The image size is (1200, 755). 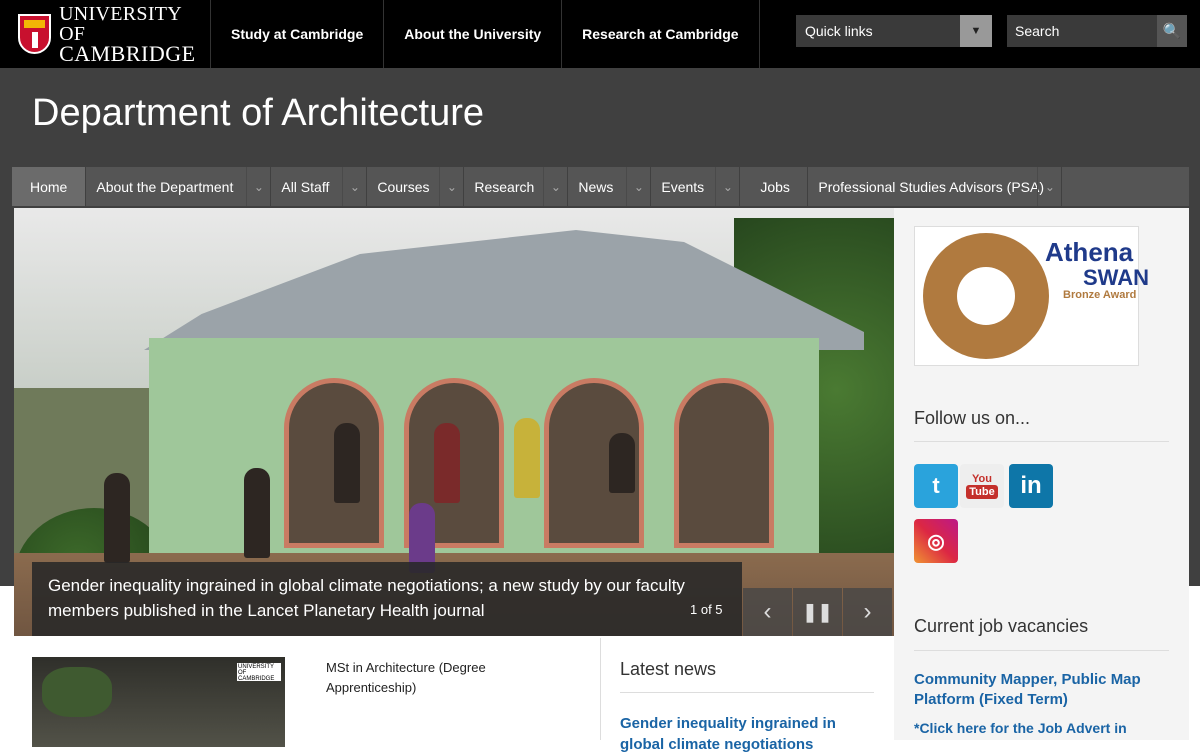 What do you see at coordinates (305, 186) in the screenshot?
I see `nav-label: All Staff` at bounding box center [305, 186].